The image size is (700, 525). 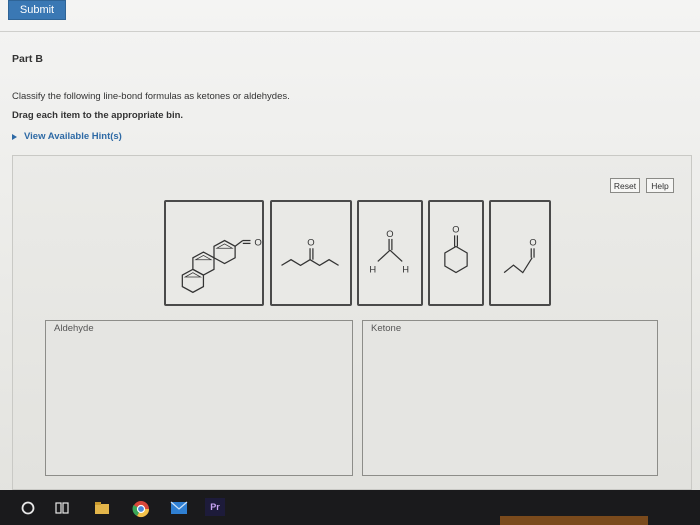 What do you see at coordinates (141, 509) in the screenshot?
I see `chrome-icon` at bounding box center [141, 509].